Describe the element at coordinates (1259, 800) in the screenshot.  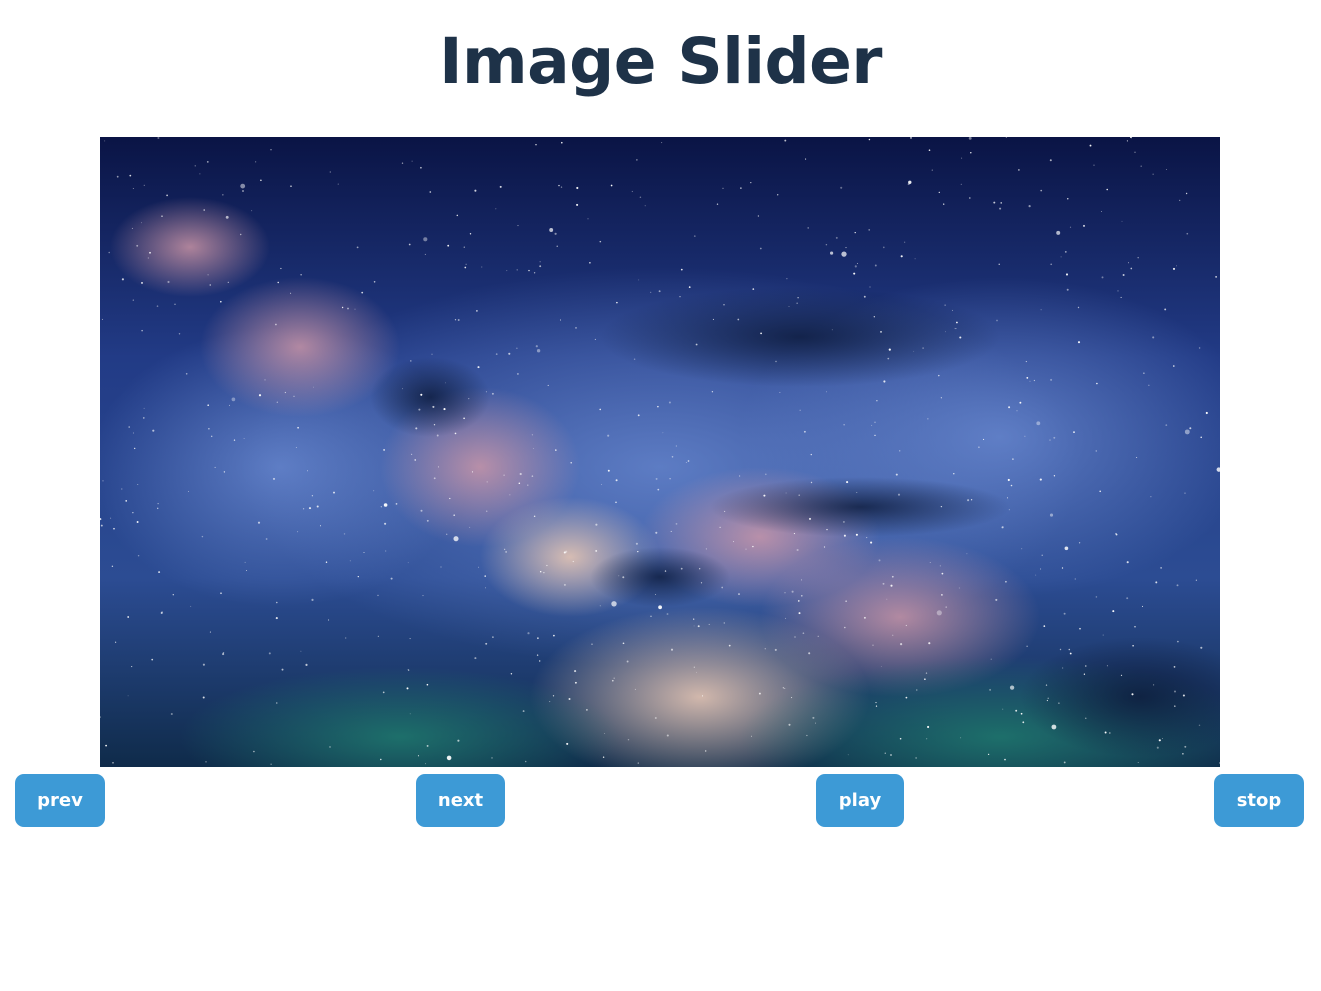
I see `stop-button: stop` at that location.